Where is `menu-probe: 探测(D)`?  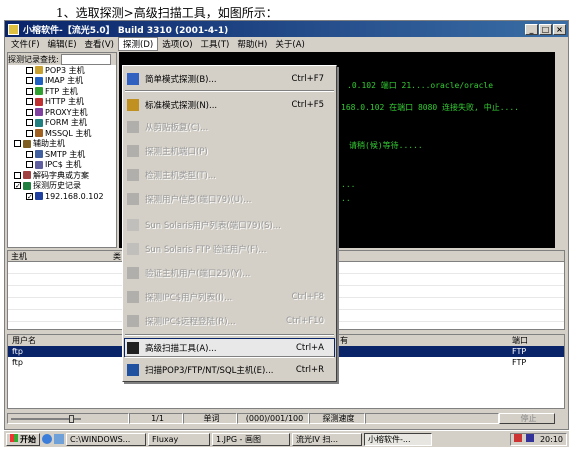
menu-probe: 探测(D) is located at coordinates (138, 43).